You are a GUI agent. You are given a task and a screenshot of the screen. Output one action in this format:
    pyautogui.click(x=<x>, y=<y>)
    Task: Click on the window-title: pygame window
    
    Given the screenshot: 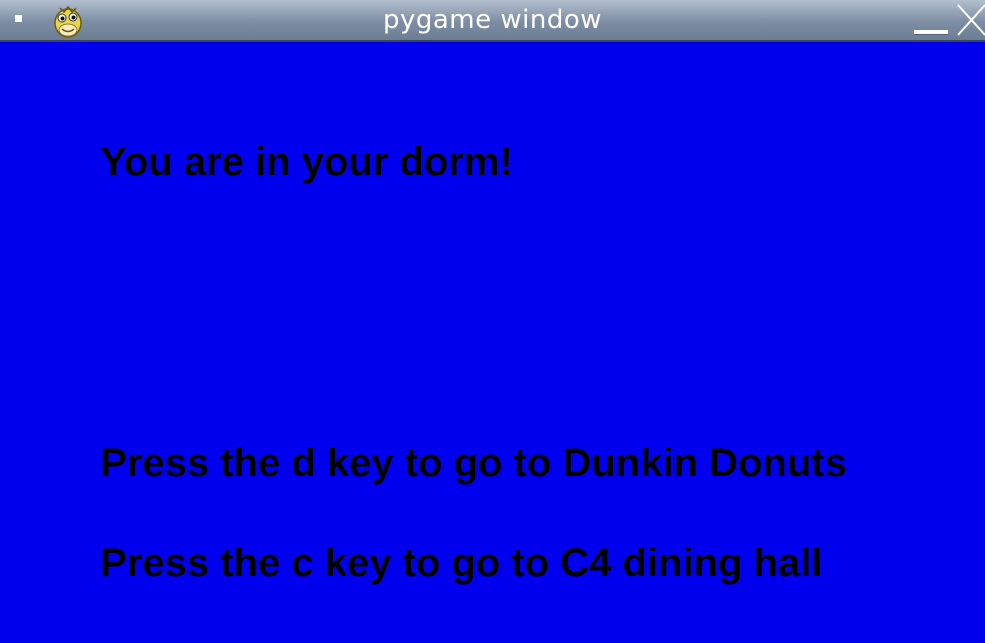 What is the action you would take?
    pyautogui.click(x=492, y=20)
    